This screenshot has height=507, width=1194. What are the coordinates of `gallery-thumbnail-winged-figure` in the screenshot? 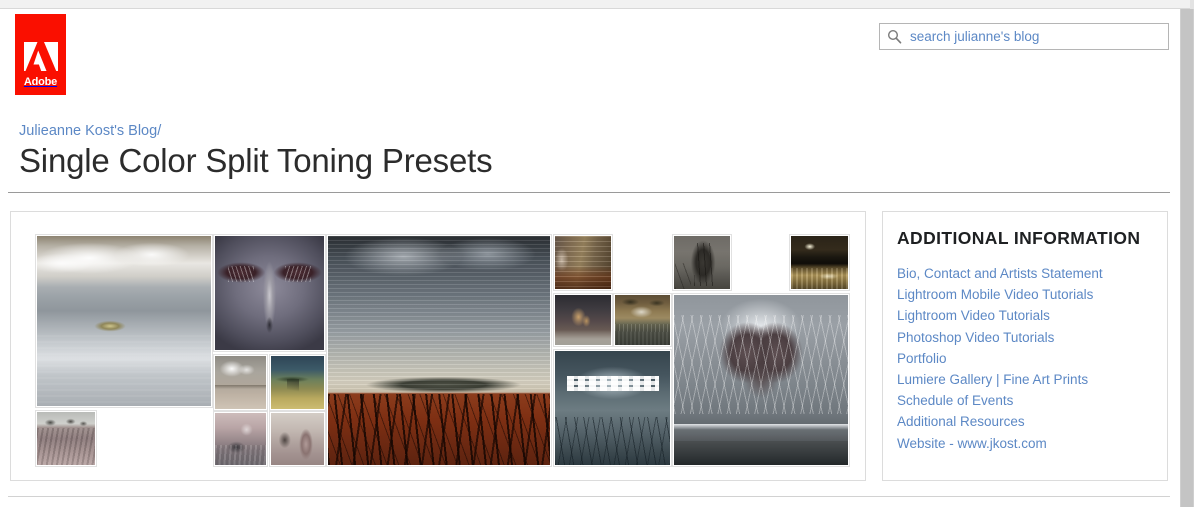 It's located at (269, 293).